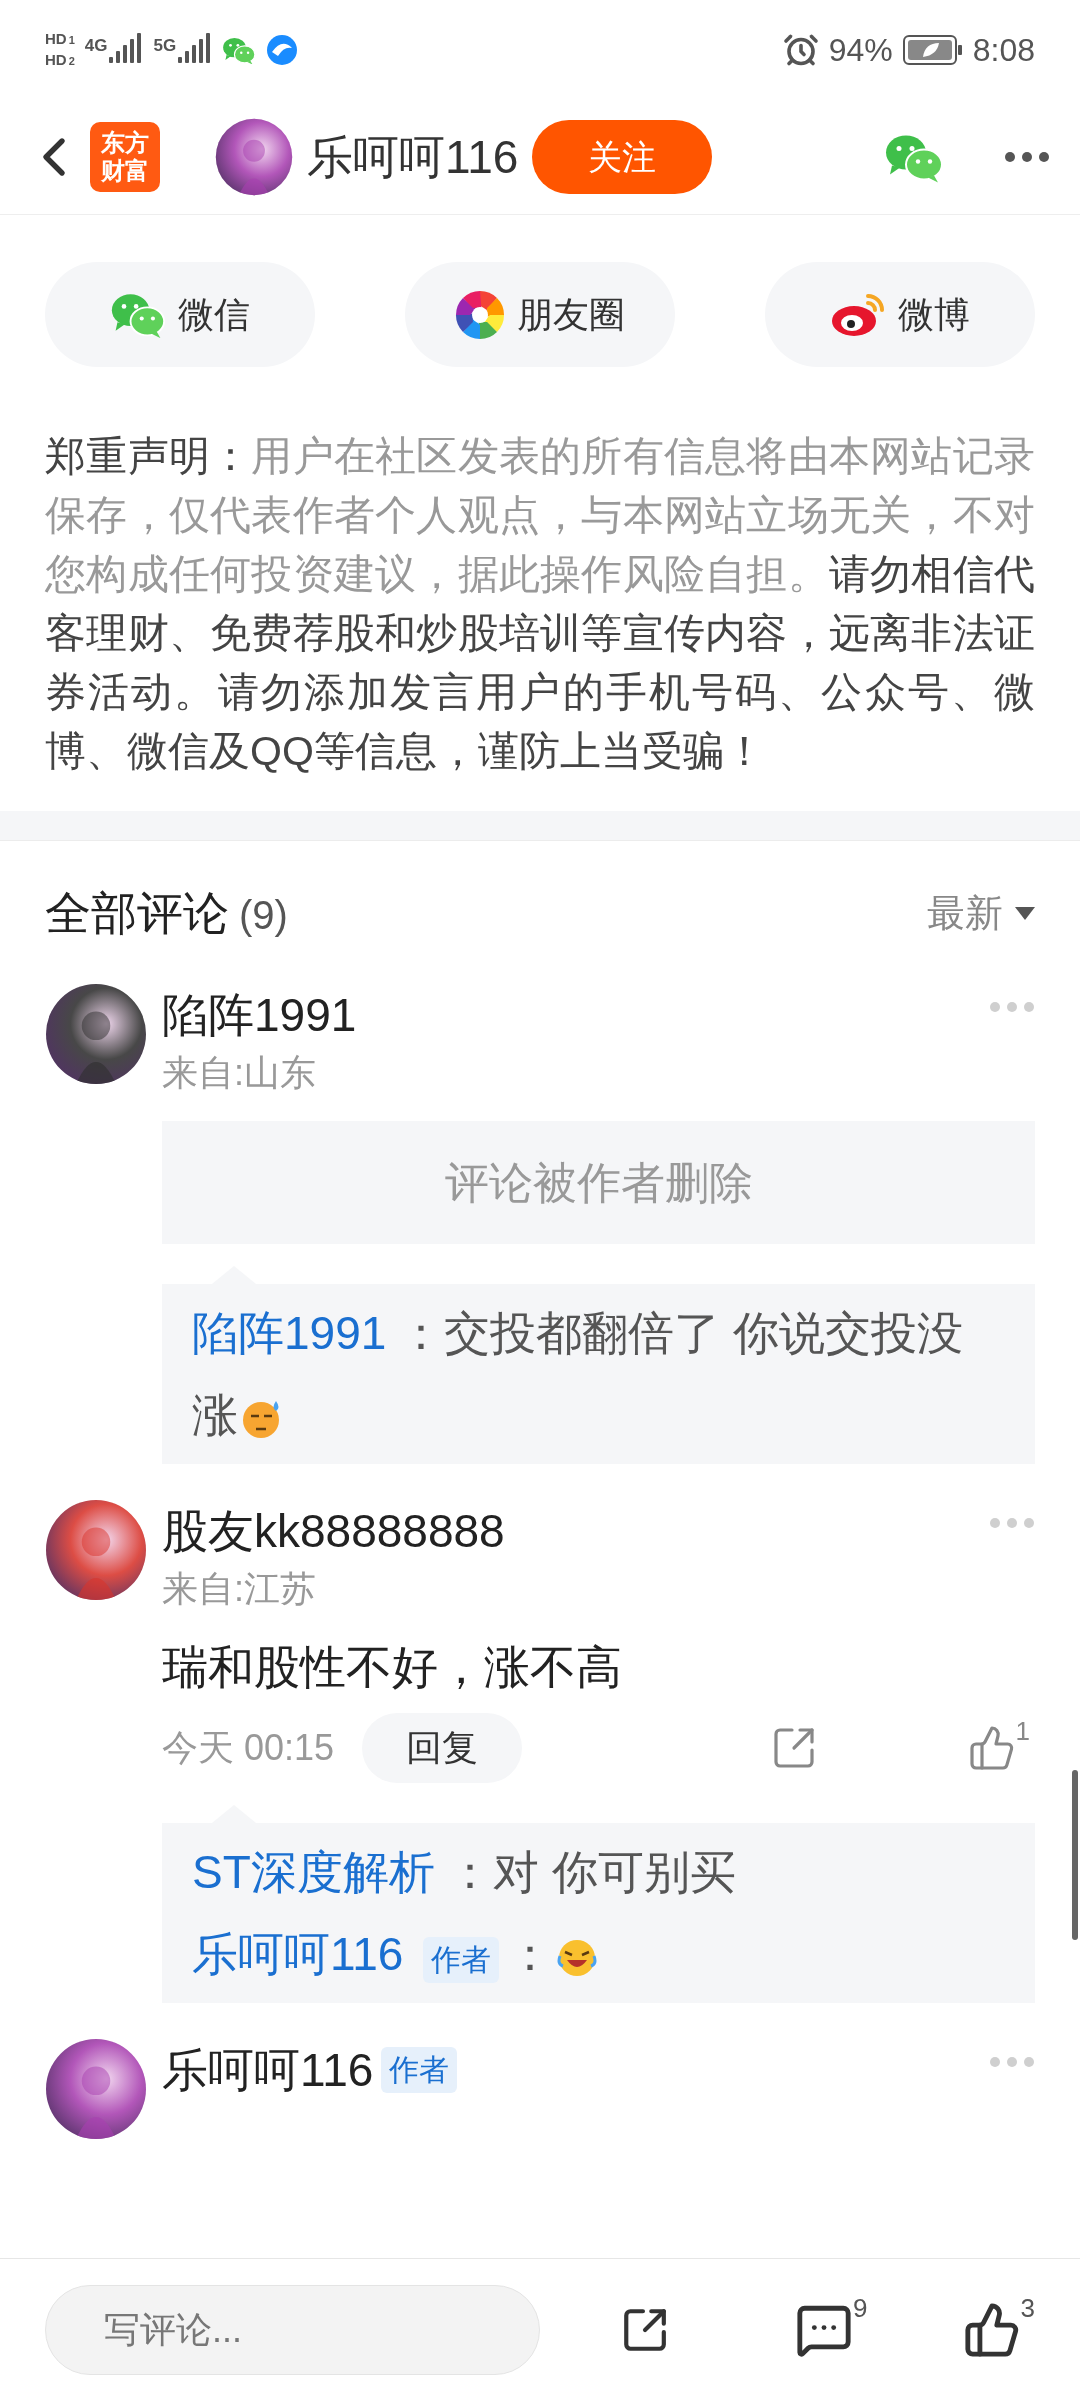 This screenshot has width=1080, height=2400. What do you see at coordinates (137, 913) in the screenshot?
I see `section-title: 全部评论` at bounding box center [137, 913].